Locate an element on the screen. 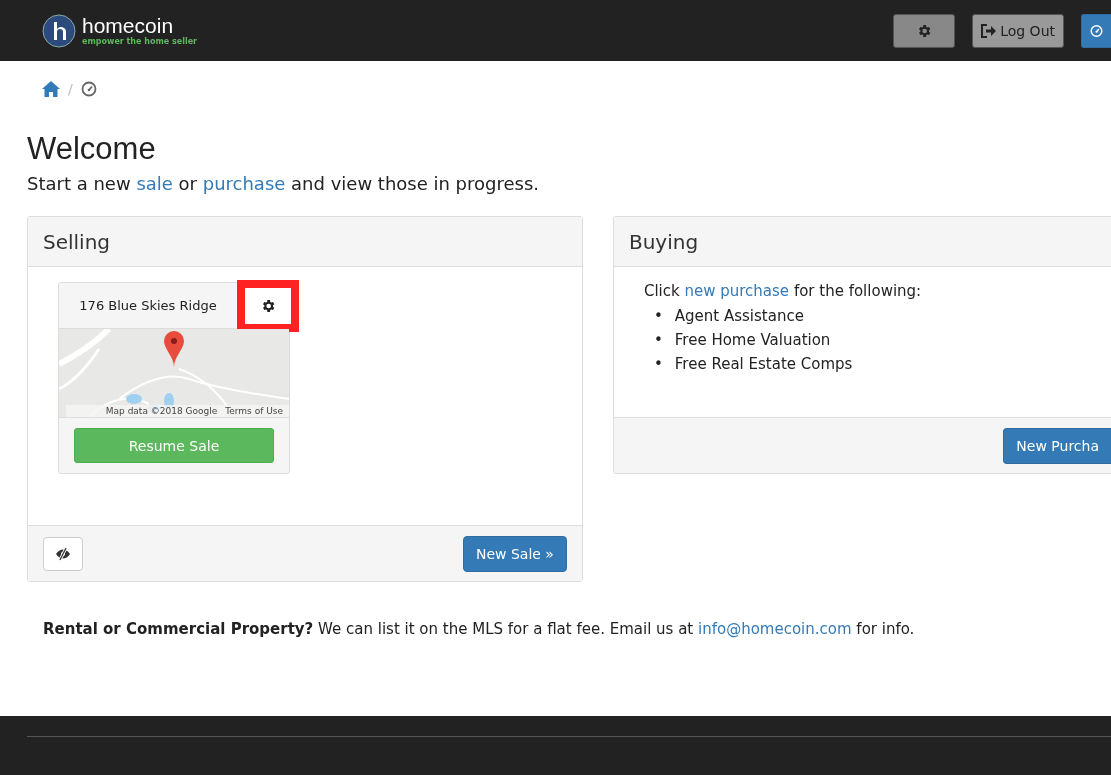  settings-button is located at coordinates (924, 30).